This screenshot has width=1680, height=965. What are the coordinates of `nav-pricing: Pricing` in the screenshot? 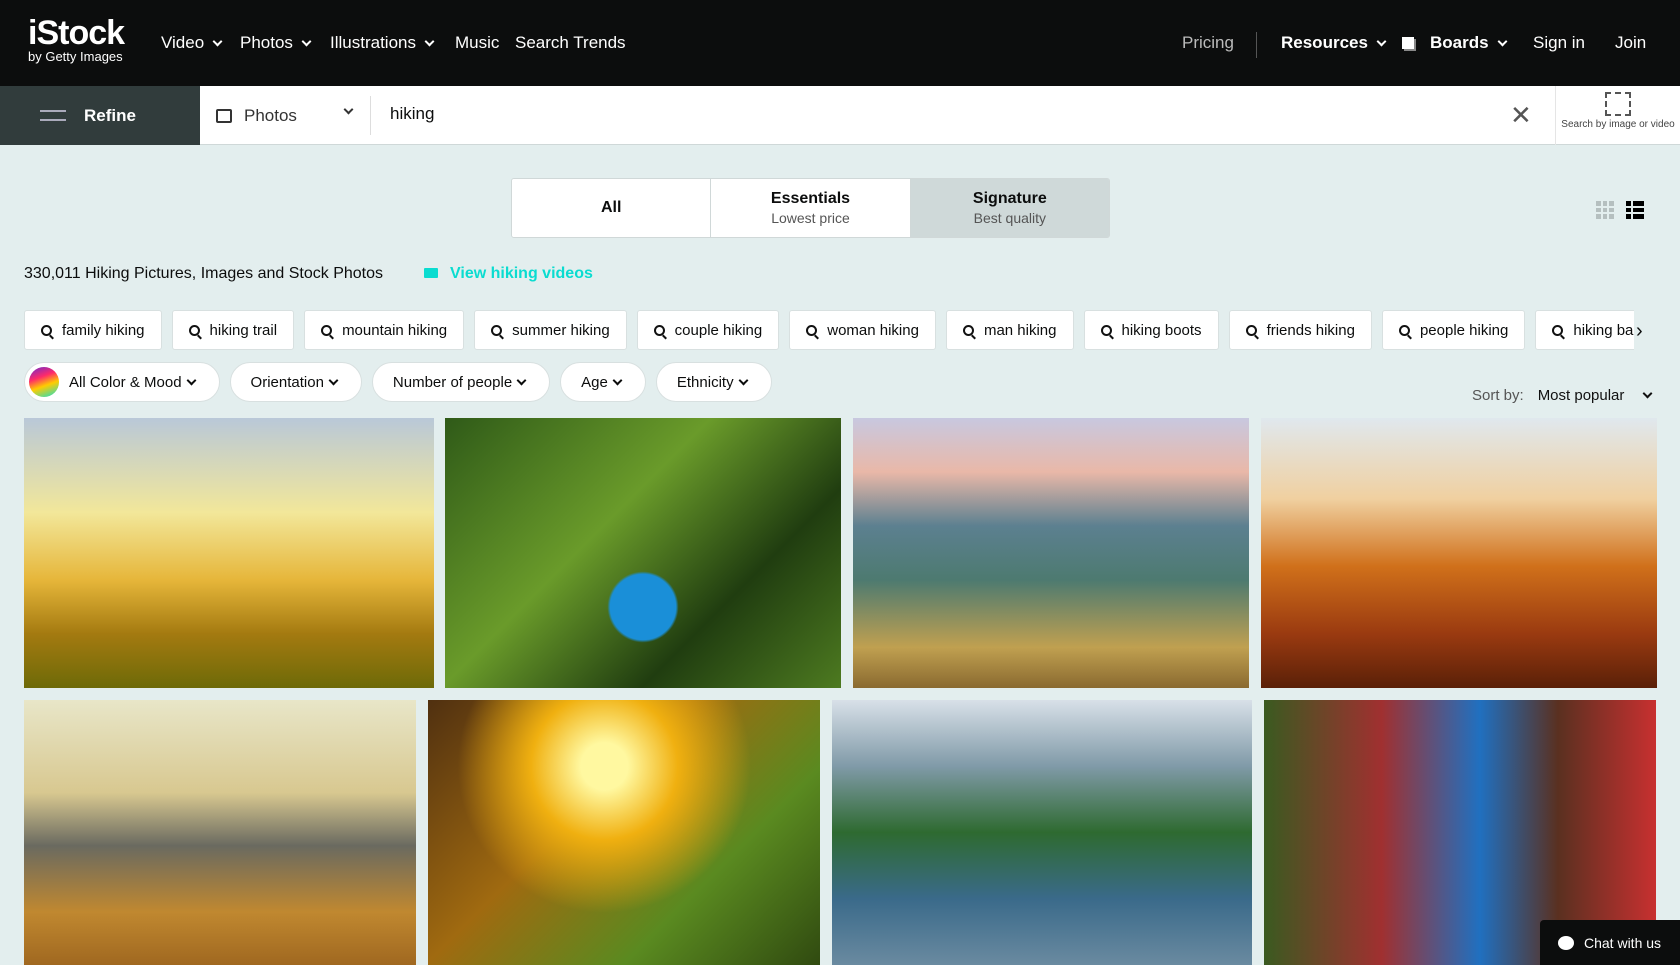 It's located at (1208, 43).